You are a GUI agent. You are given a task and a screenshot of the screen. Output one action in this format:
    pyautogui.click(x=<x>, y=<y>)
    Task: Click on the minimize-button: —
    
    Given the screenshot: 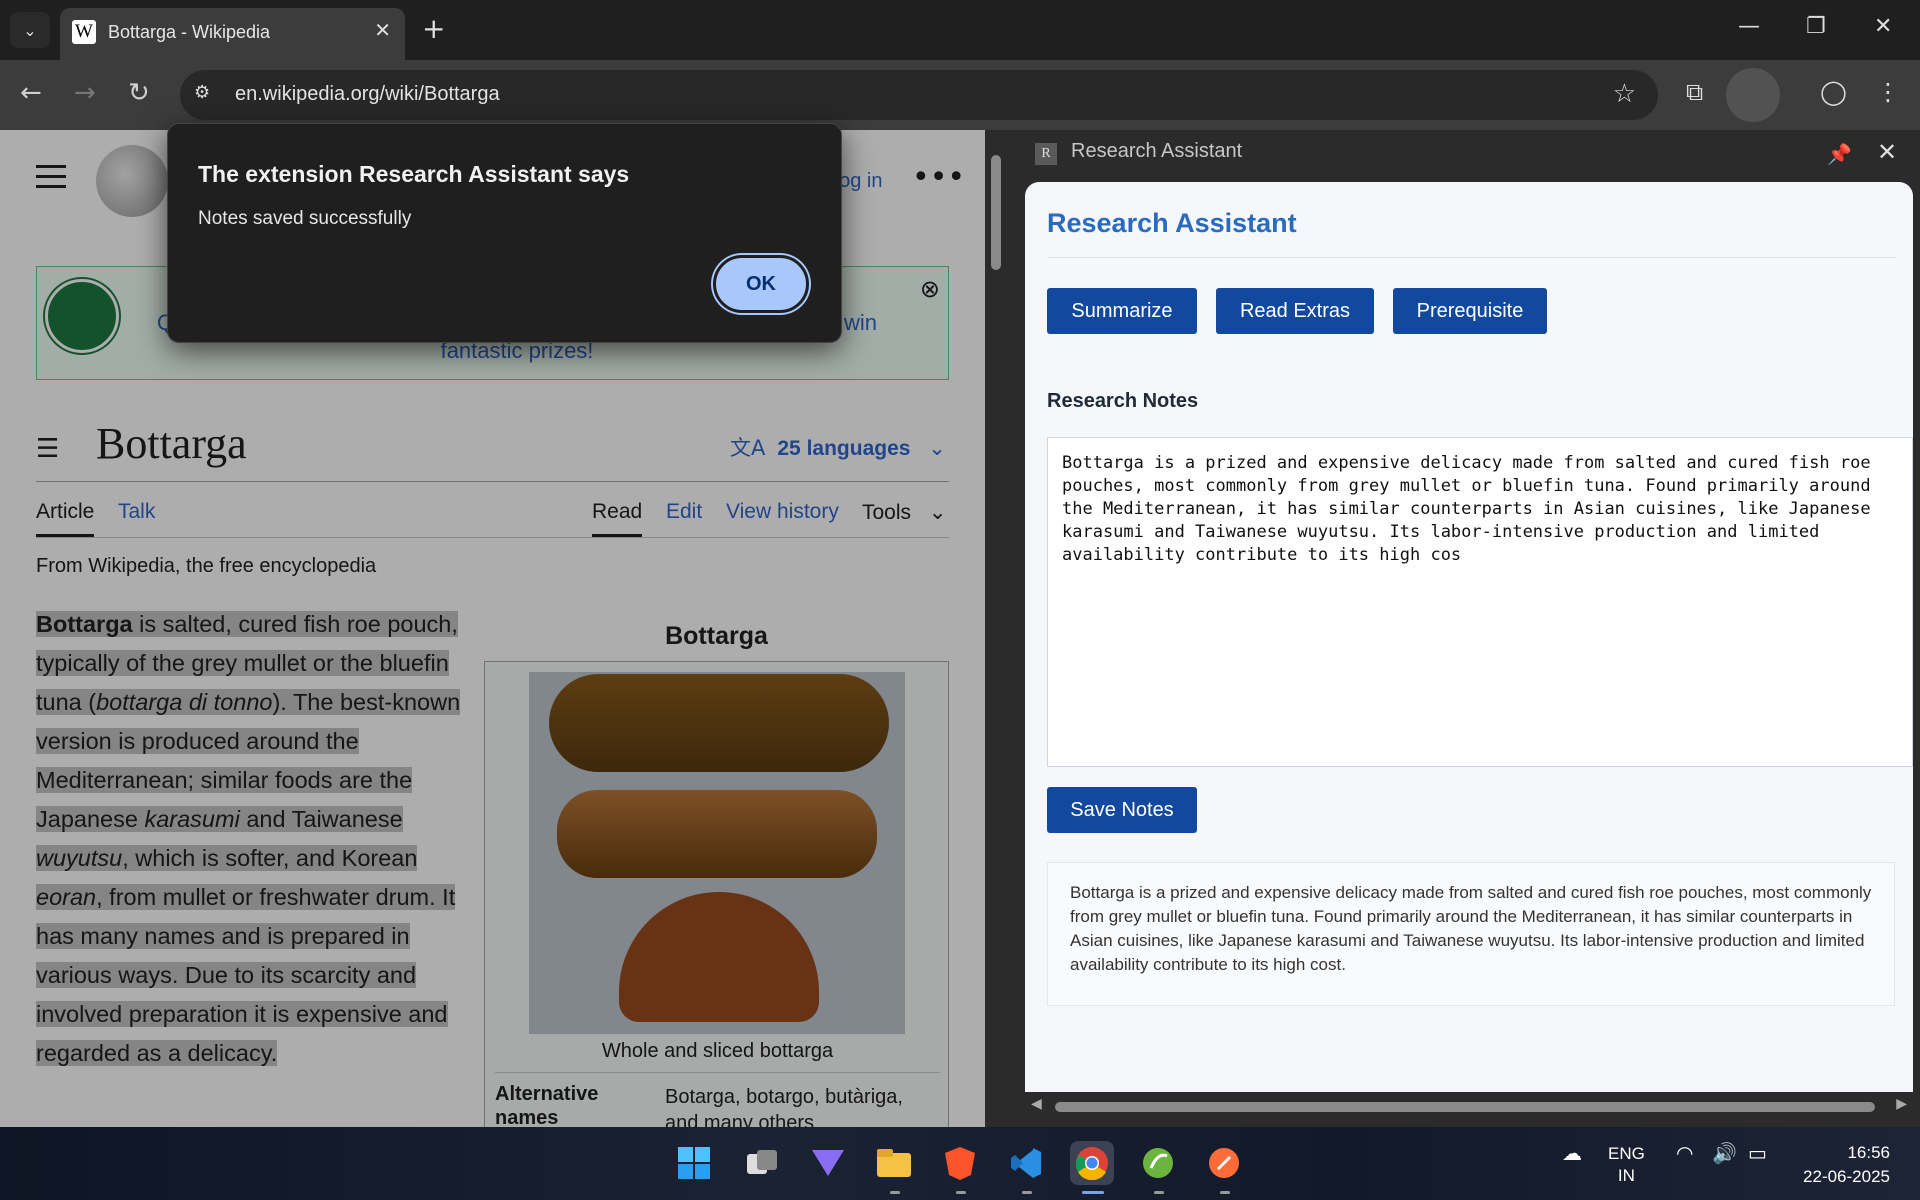 What is the action you would take?
    pyautogui.click(x=1749, y=26)
    